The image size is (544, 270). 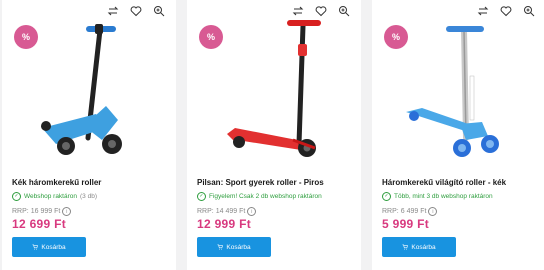 What do you see at coordinates (265, 196) in the screenshot?
I see `stock-text: Figyelem! Csak 2 db webshop raktáron` at bounding box center [265, 196].